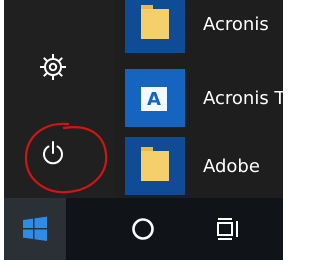 The image size is (320, 260). What do you see at coordinates (155, 98) in the screenshot?
I see `acronis-app-icon: A` at bounding box center [155, 98].